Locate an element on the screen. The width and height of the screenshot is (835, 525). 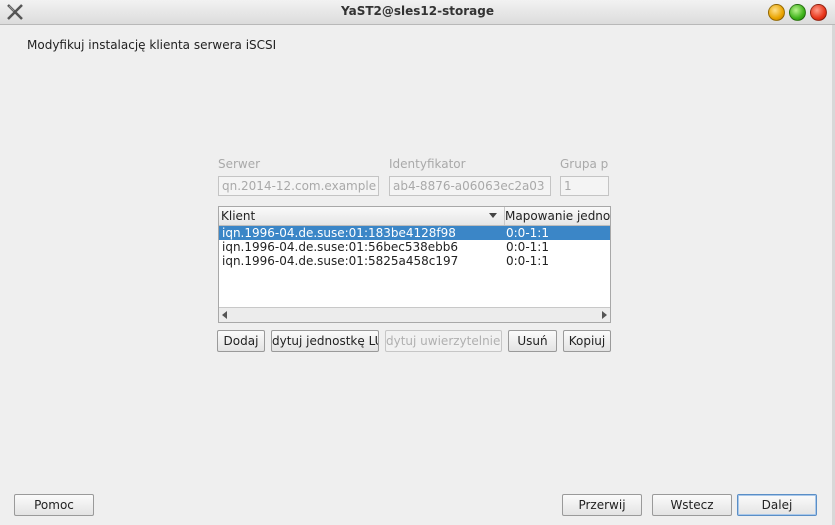
help-button: Pomoc is located at coordinates (54, 505).